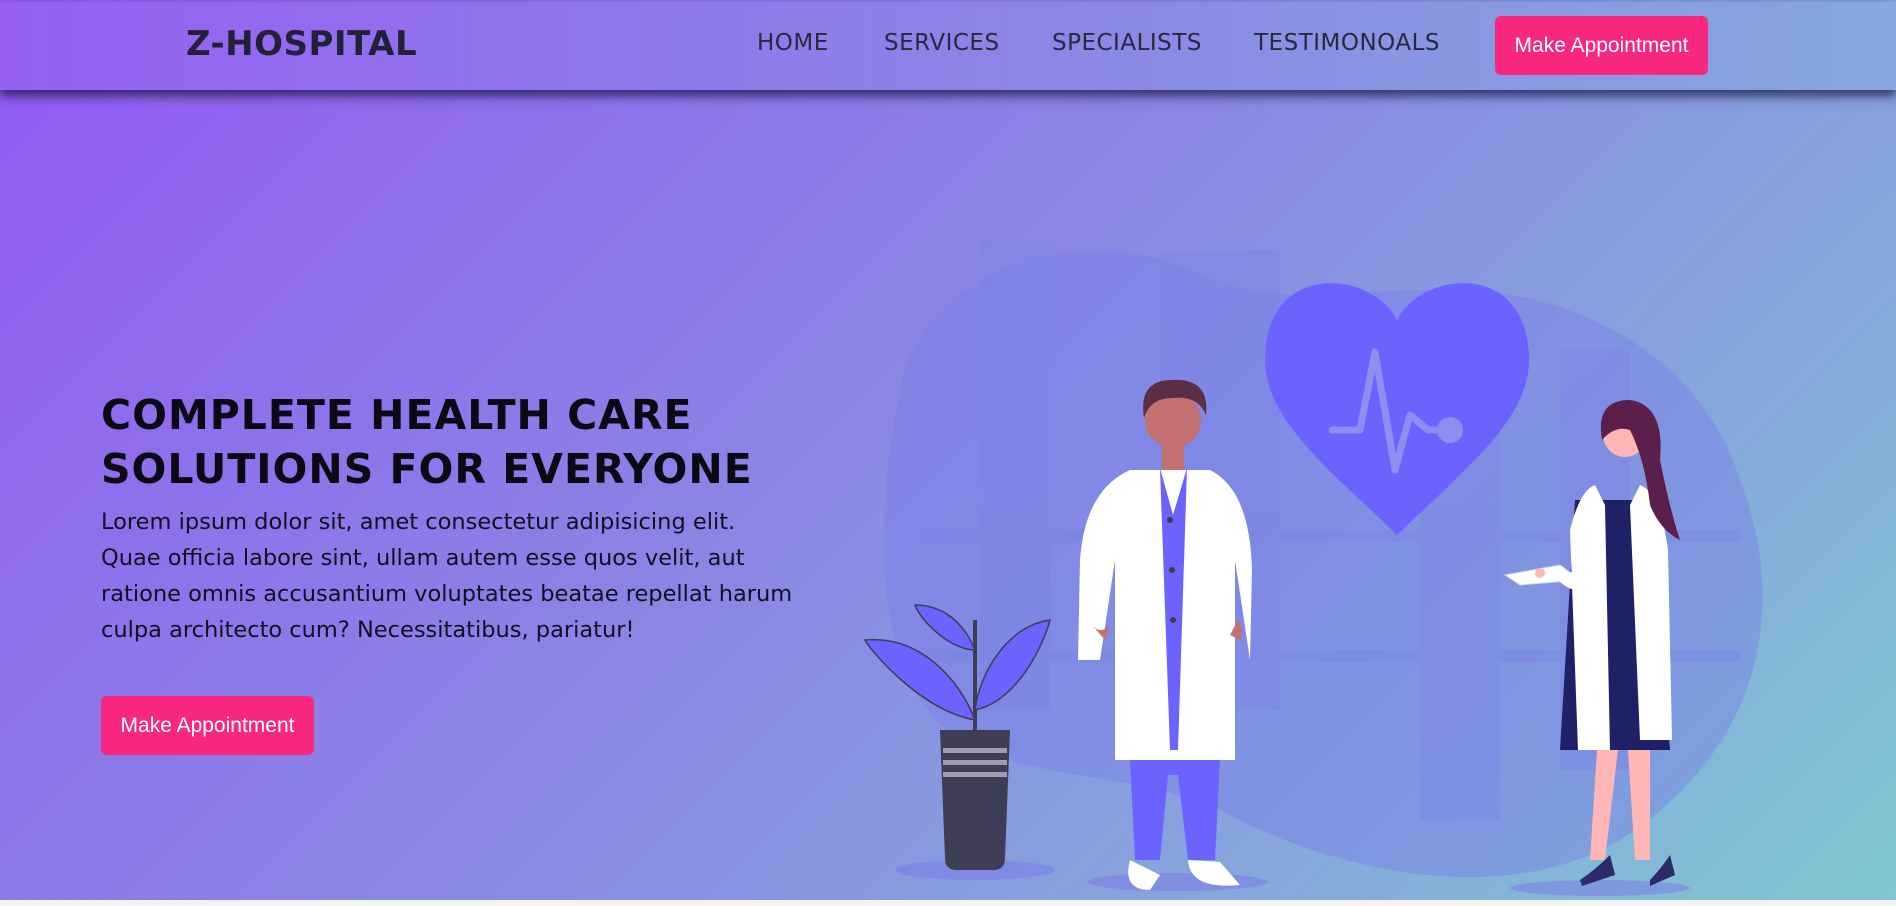 The image size is (1896, 906). Describe the element at coordinates (1347, 43) in the screenshot. I see `nav-testimonials: TESTIMONOALS` at that location.